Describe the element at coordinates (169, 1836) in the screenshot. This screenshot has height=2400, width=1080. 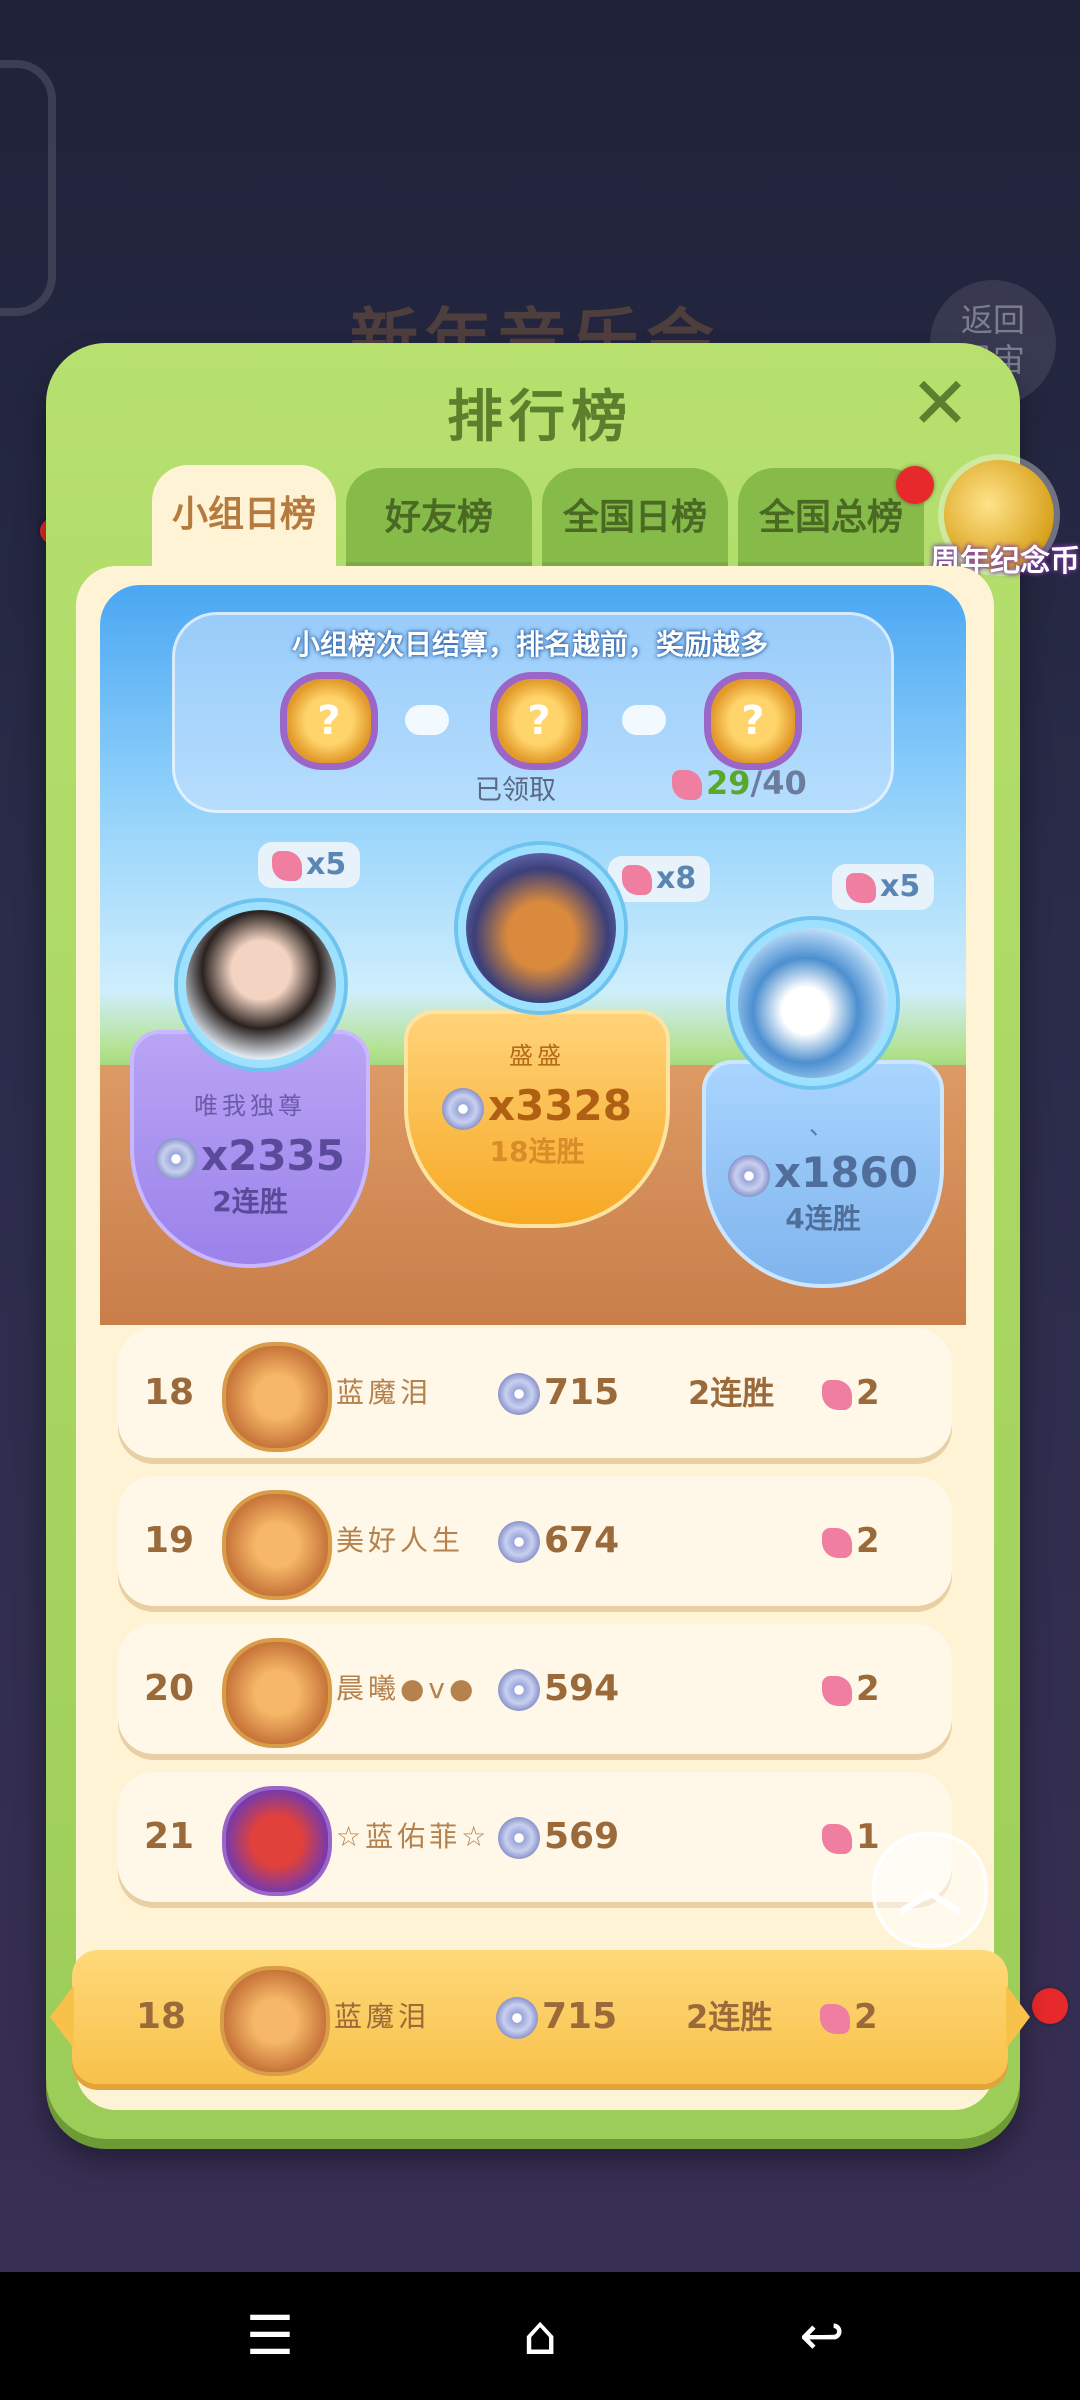
I see `rank-number: 21` at that location.